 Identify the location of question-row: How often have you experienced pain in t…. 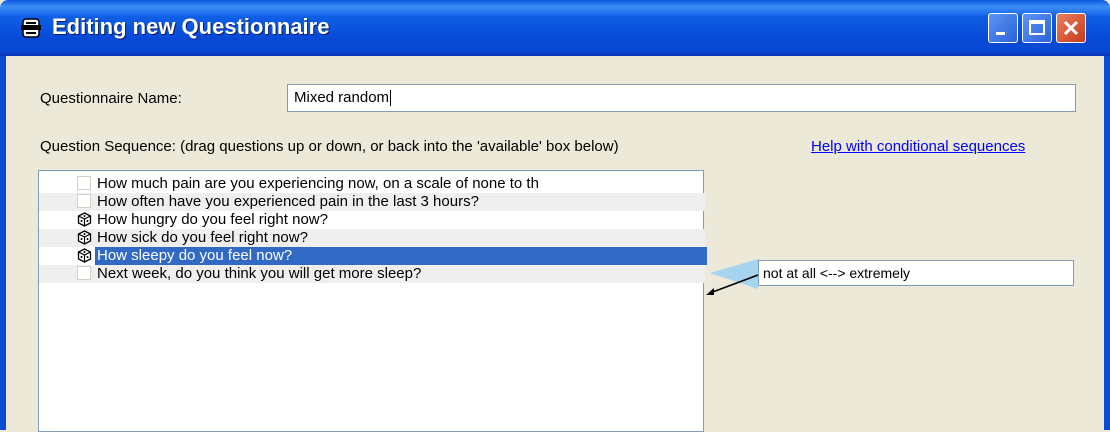
(372, 202).